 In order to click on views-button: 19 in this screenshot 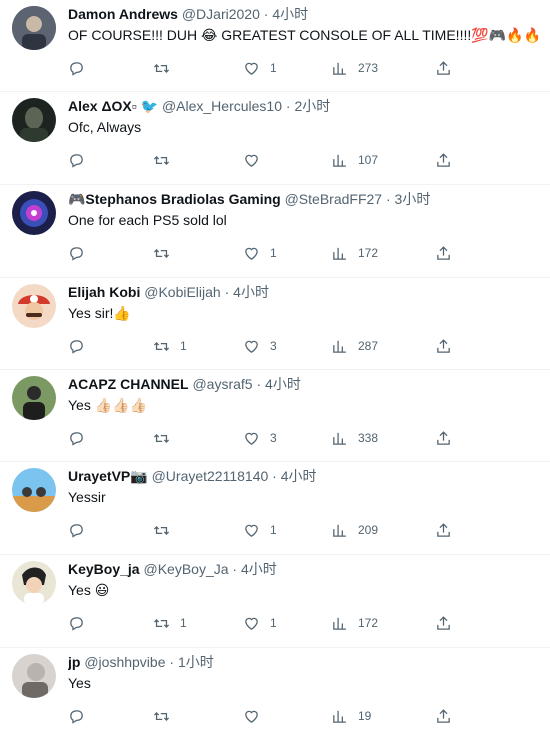, I will do `click(383, 716)`.